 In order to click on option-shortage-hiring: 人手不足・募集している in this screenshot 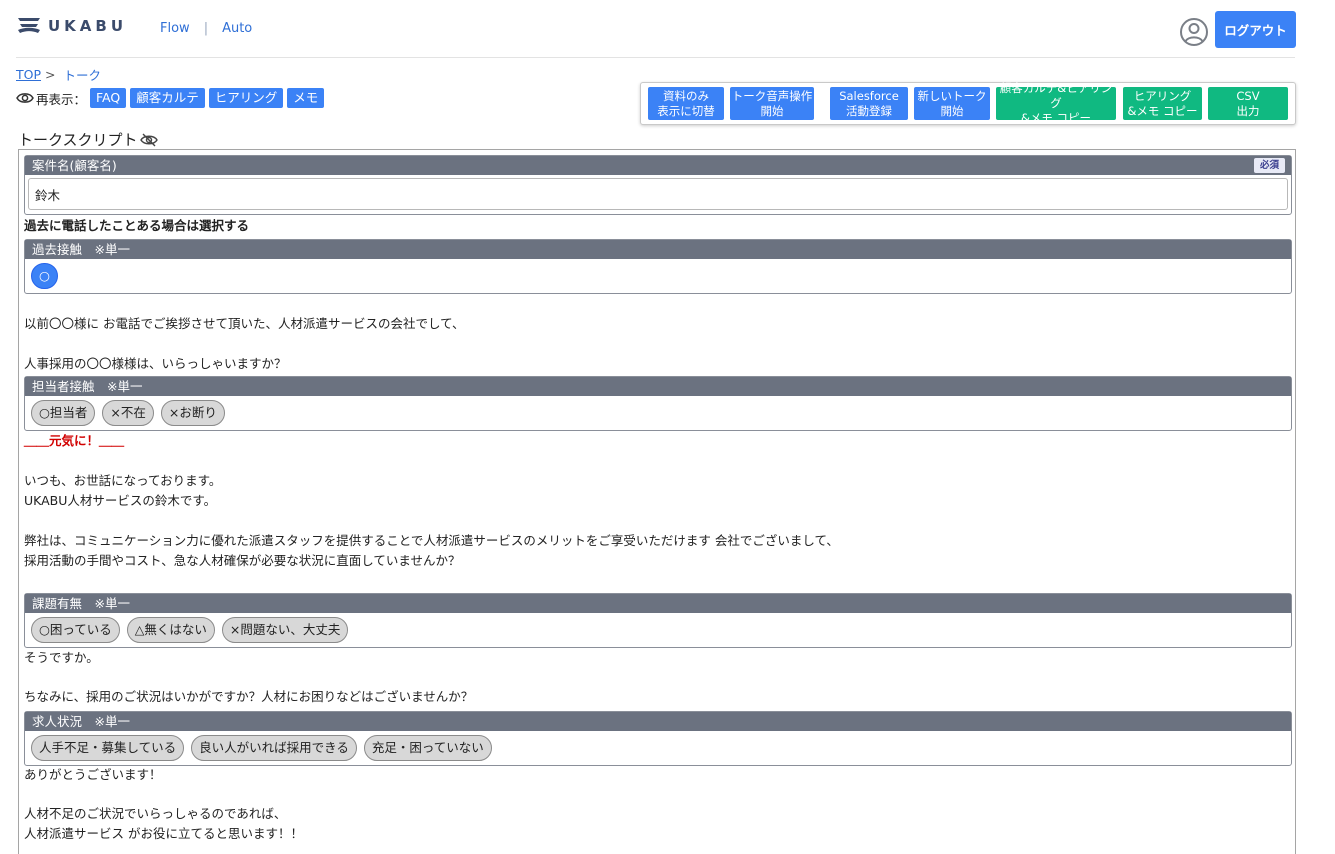, I will do `click(108, 748)`.